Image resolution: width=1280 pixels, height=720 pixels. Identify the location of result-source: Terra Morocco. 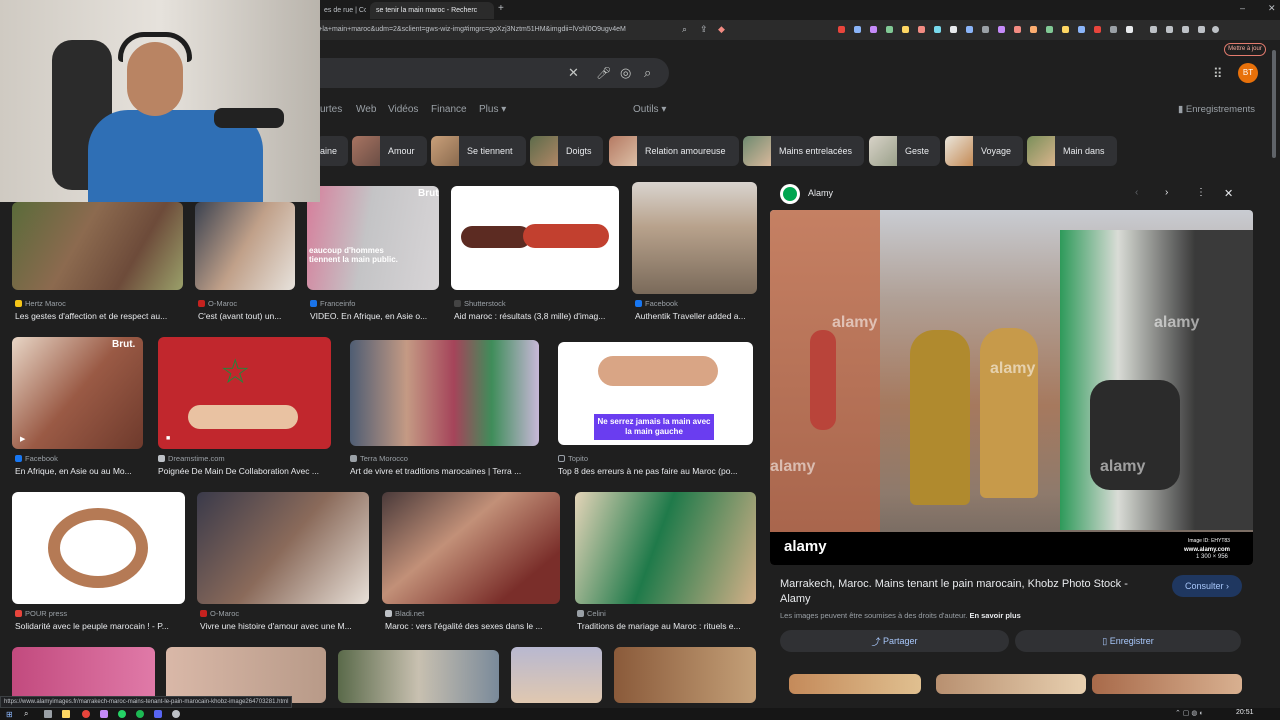
(379, 458).